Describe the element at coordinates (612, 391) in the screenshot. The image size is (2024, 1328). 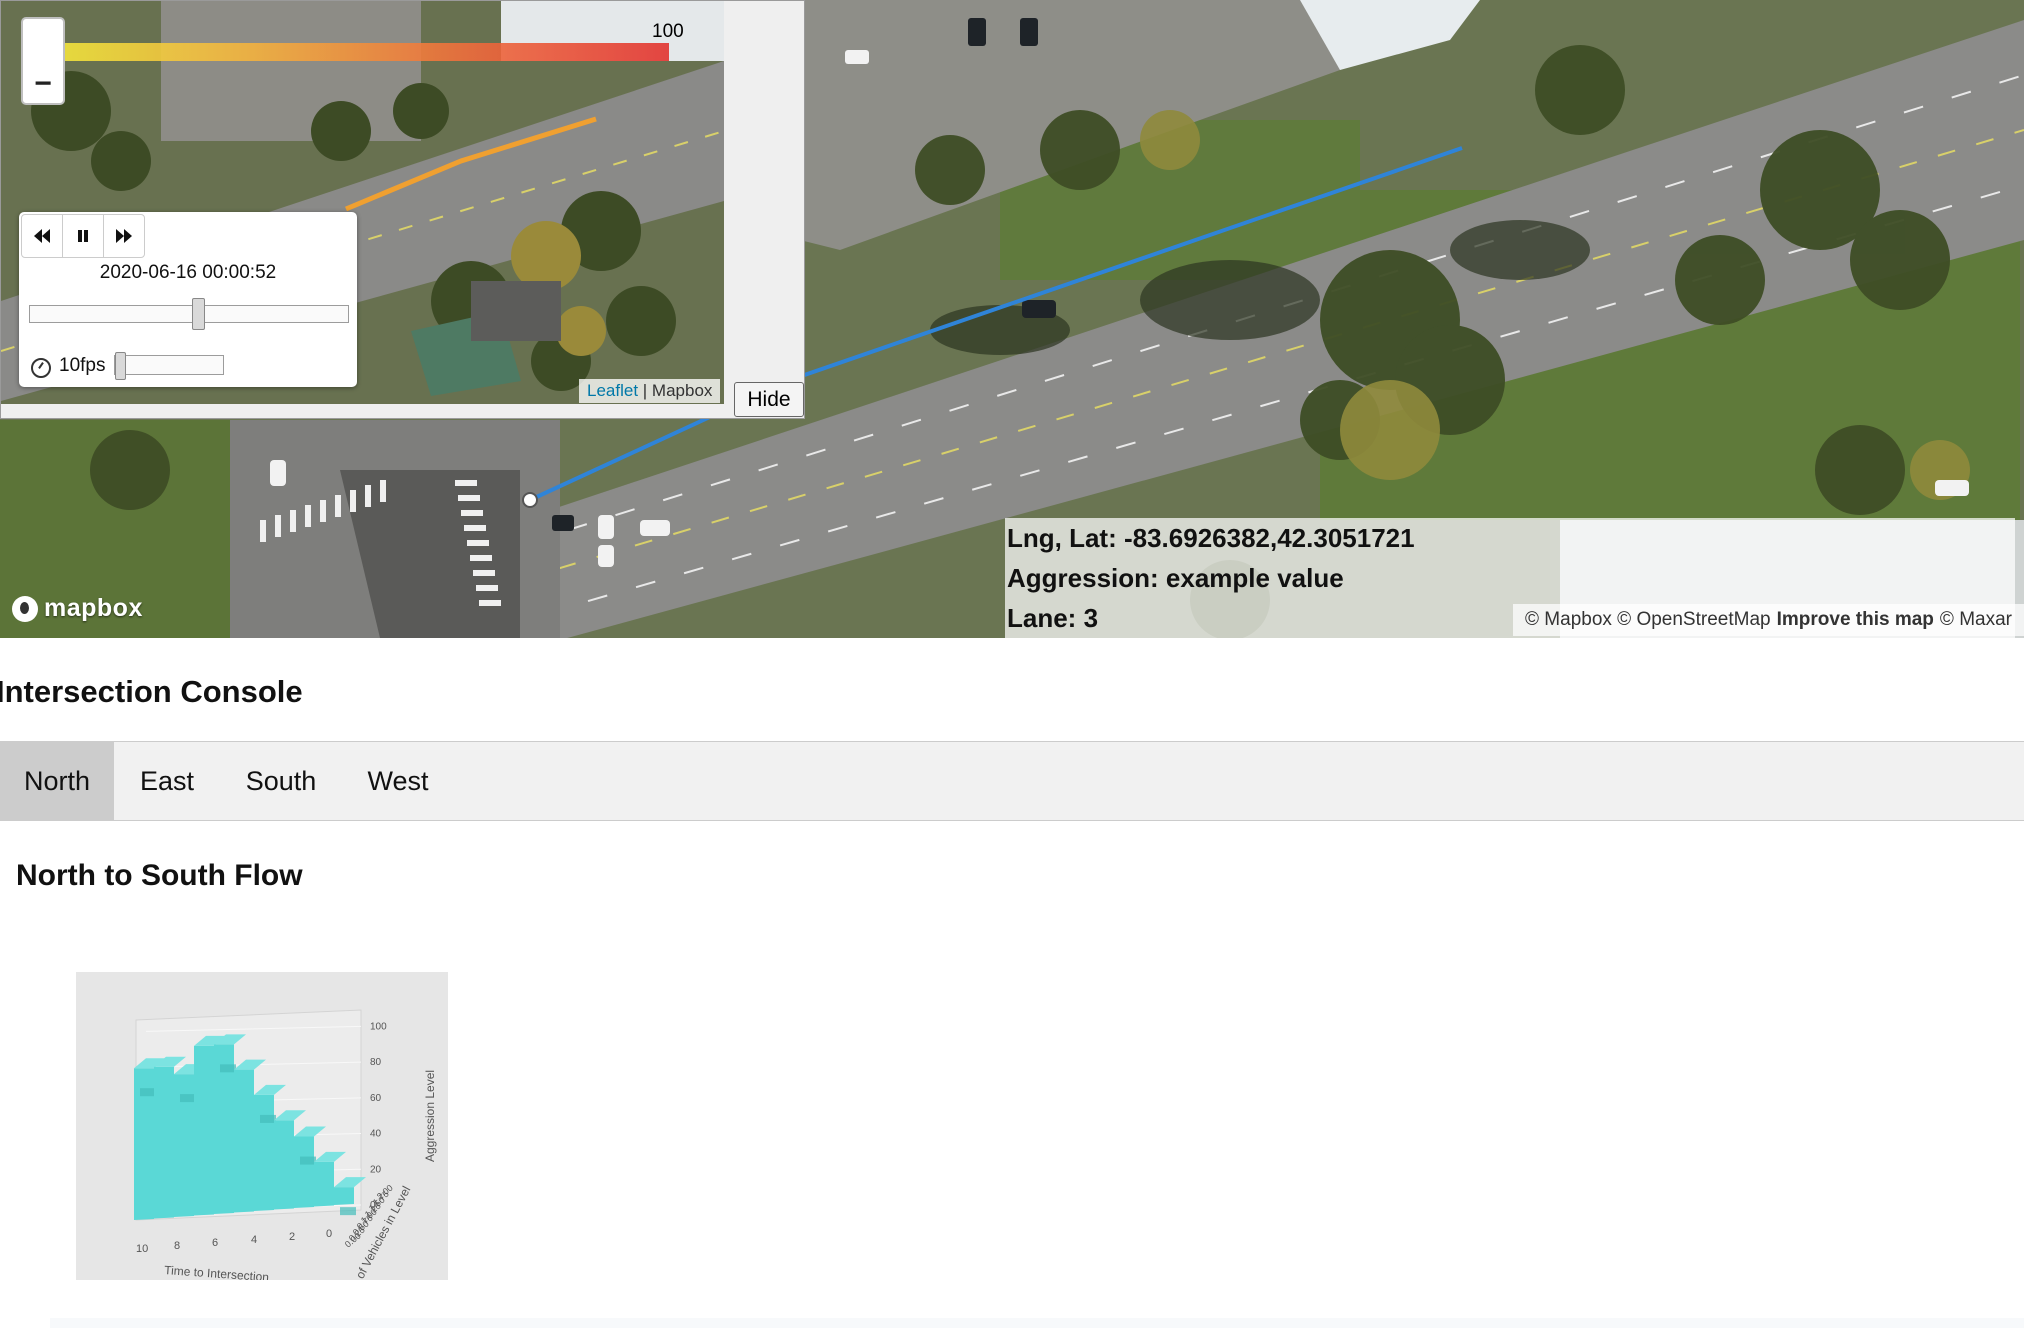
I see `leaflet-link: Leaflet` at that location.